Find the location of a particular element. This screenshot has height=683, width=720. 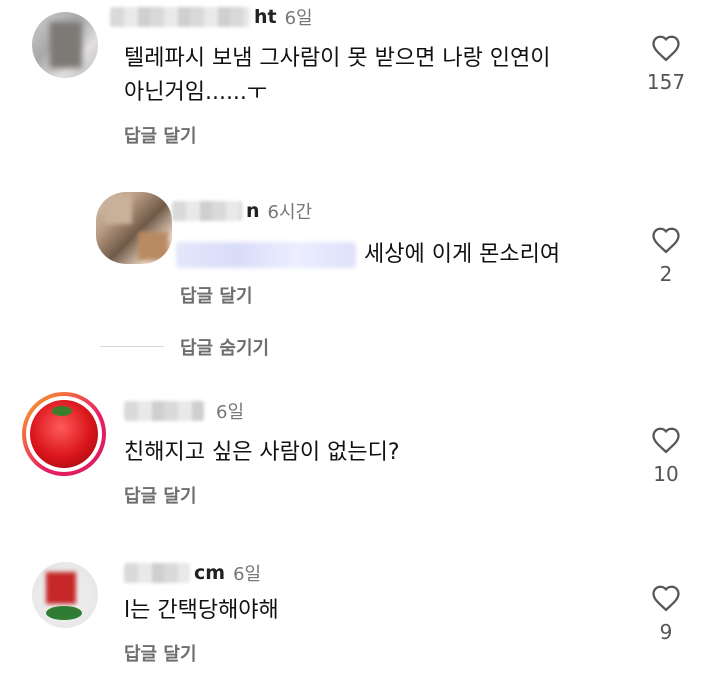

comment-username: 6일 is located at coordinates (184, 411).